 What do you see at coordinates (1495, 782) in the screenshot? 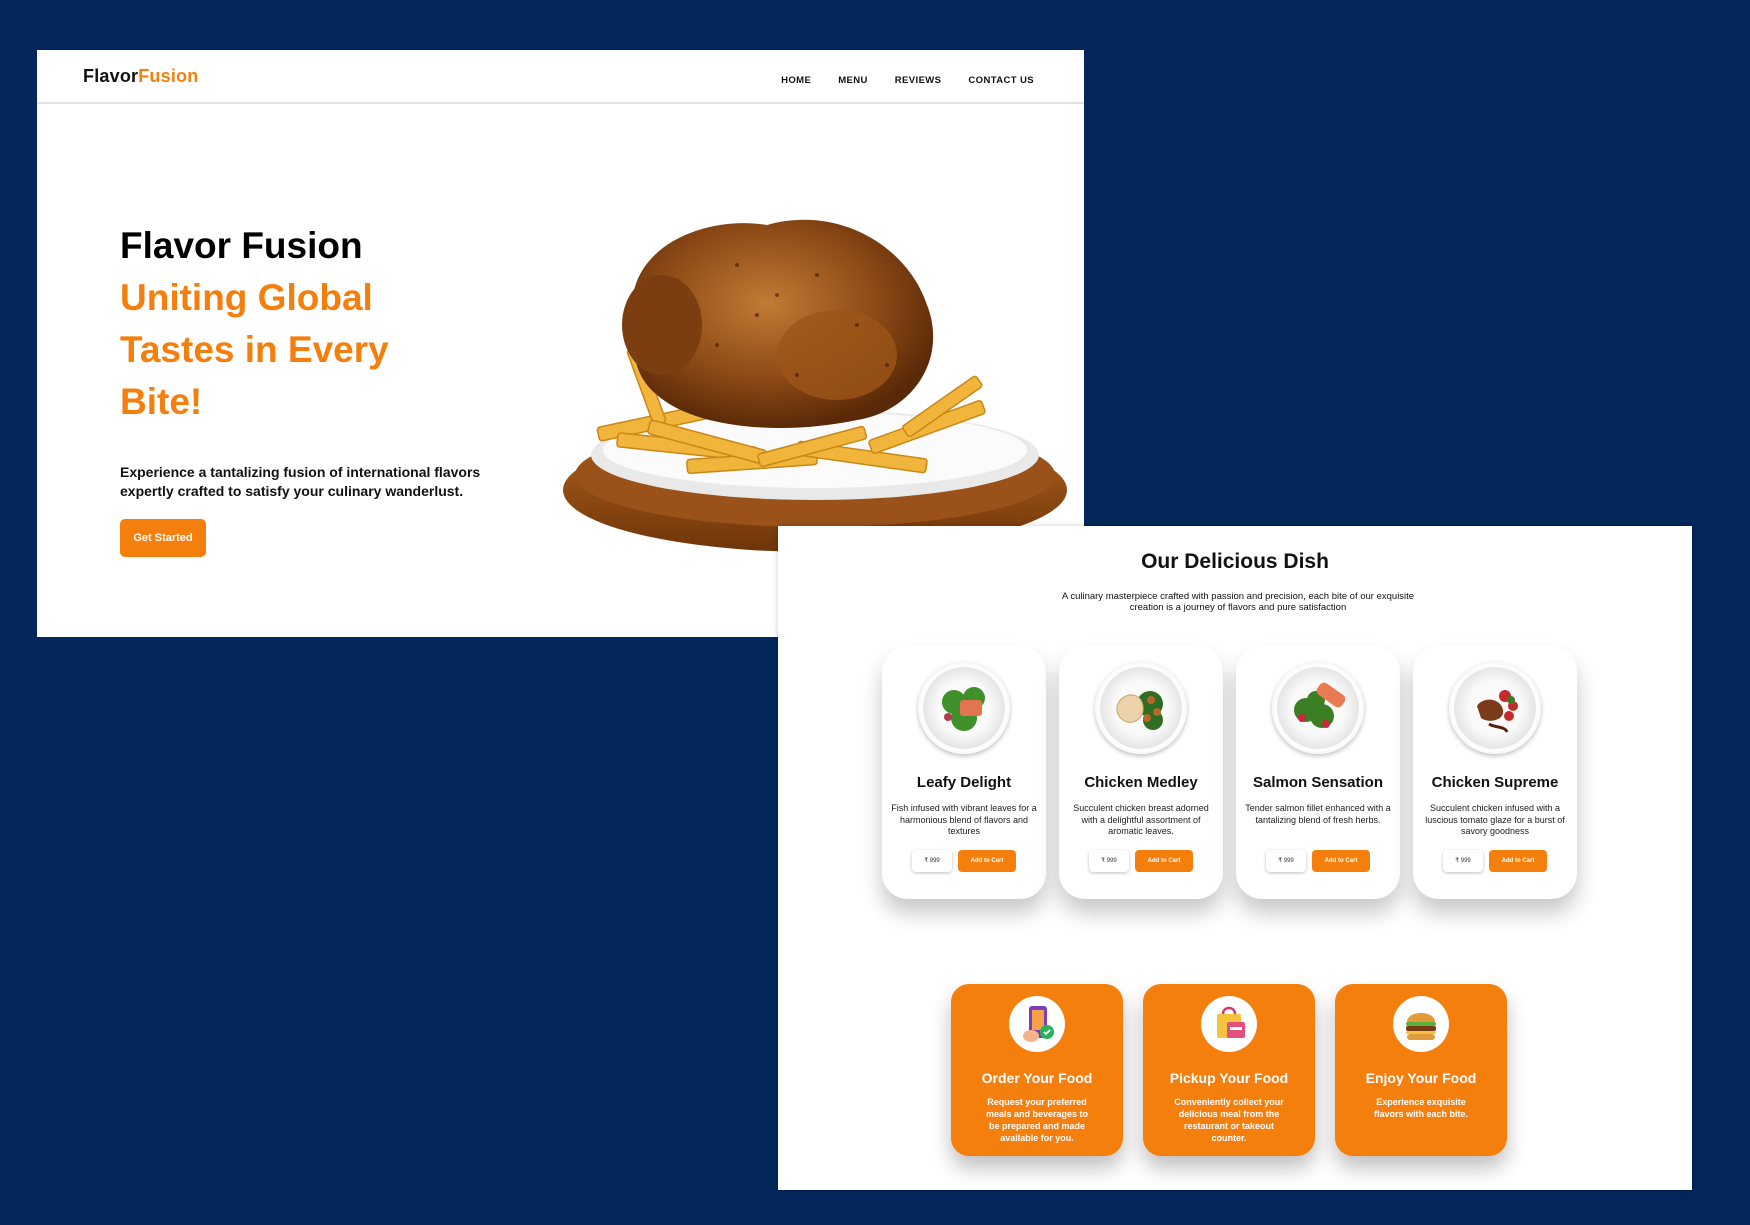
I see `dish-name: Chicken Supreme` at bounding box center [1495, 782].